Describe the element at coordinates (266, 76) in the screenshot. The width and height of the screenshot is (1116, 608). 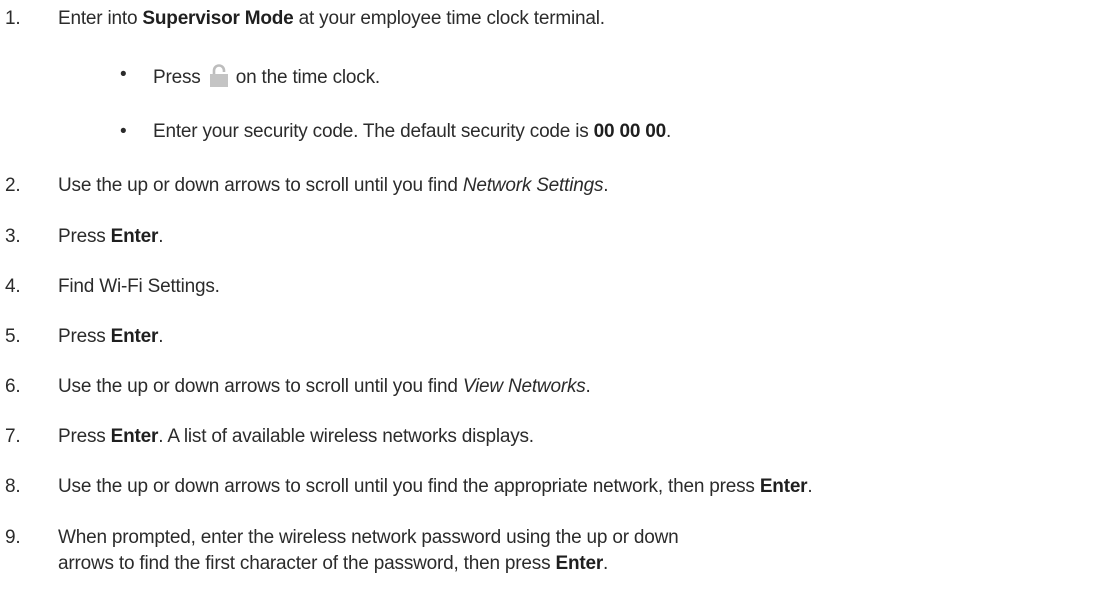
I see `substep-text: Press on the time clock.` at that location.